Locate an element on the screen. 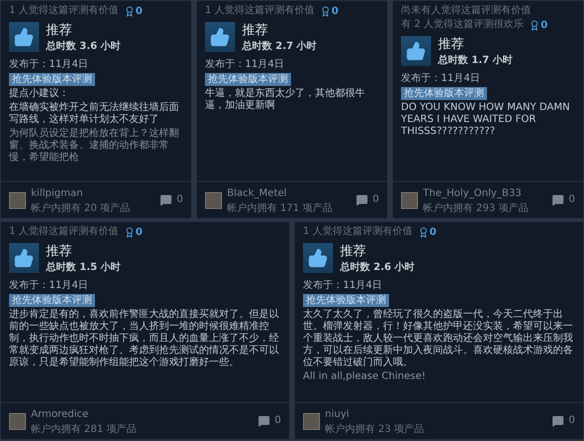 The height and width of the screenshot is (441, 584). review-text: 太久了太久了，曾经玩了很久的盗版一代，今天二代终于出世。榴弹发射器，行！好像其他护甲还没实装，希望可以来一个重装战士，敌人较一代更喜欢跑动还会对空气输出来压制我方，可以在后续更新中加入夜间战斗。喜欢硬核战术游戏的各位不要错过破门而入哦。 is located at coordinates (438, 339).